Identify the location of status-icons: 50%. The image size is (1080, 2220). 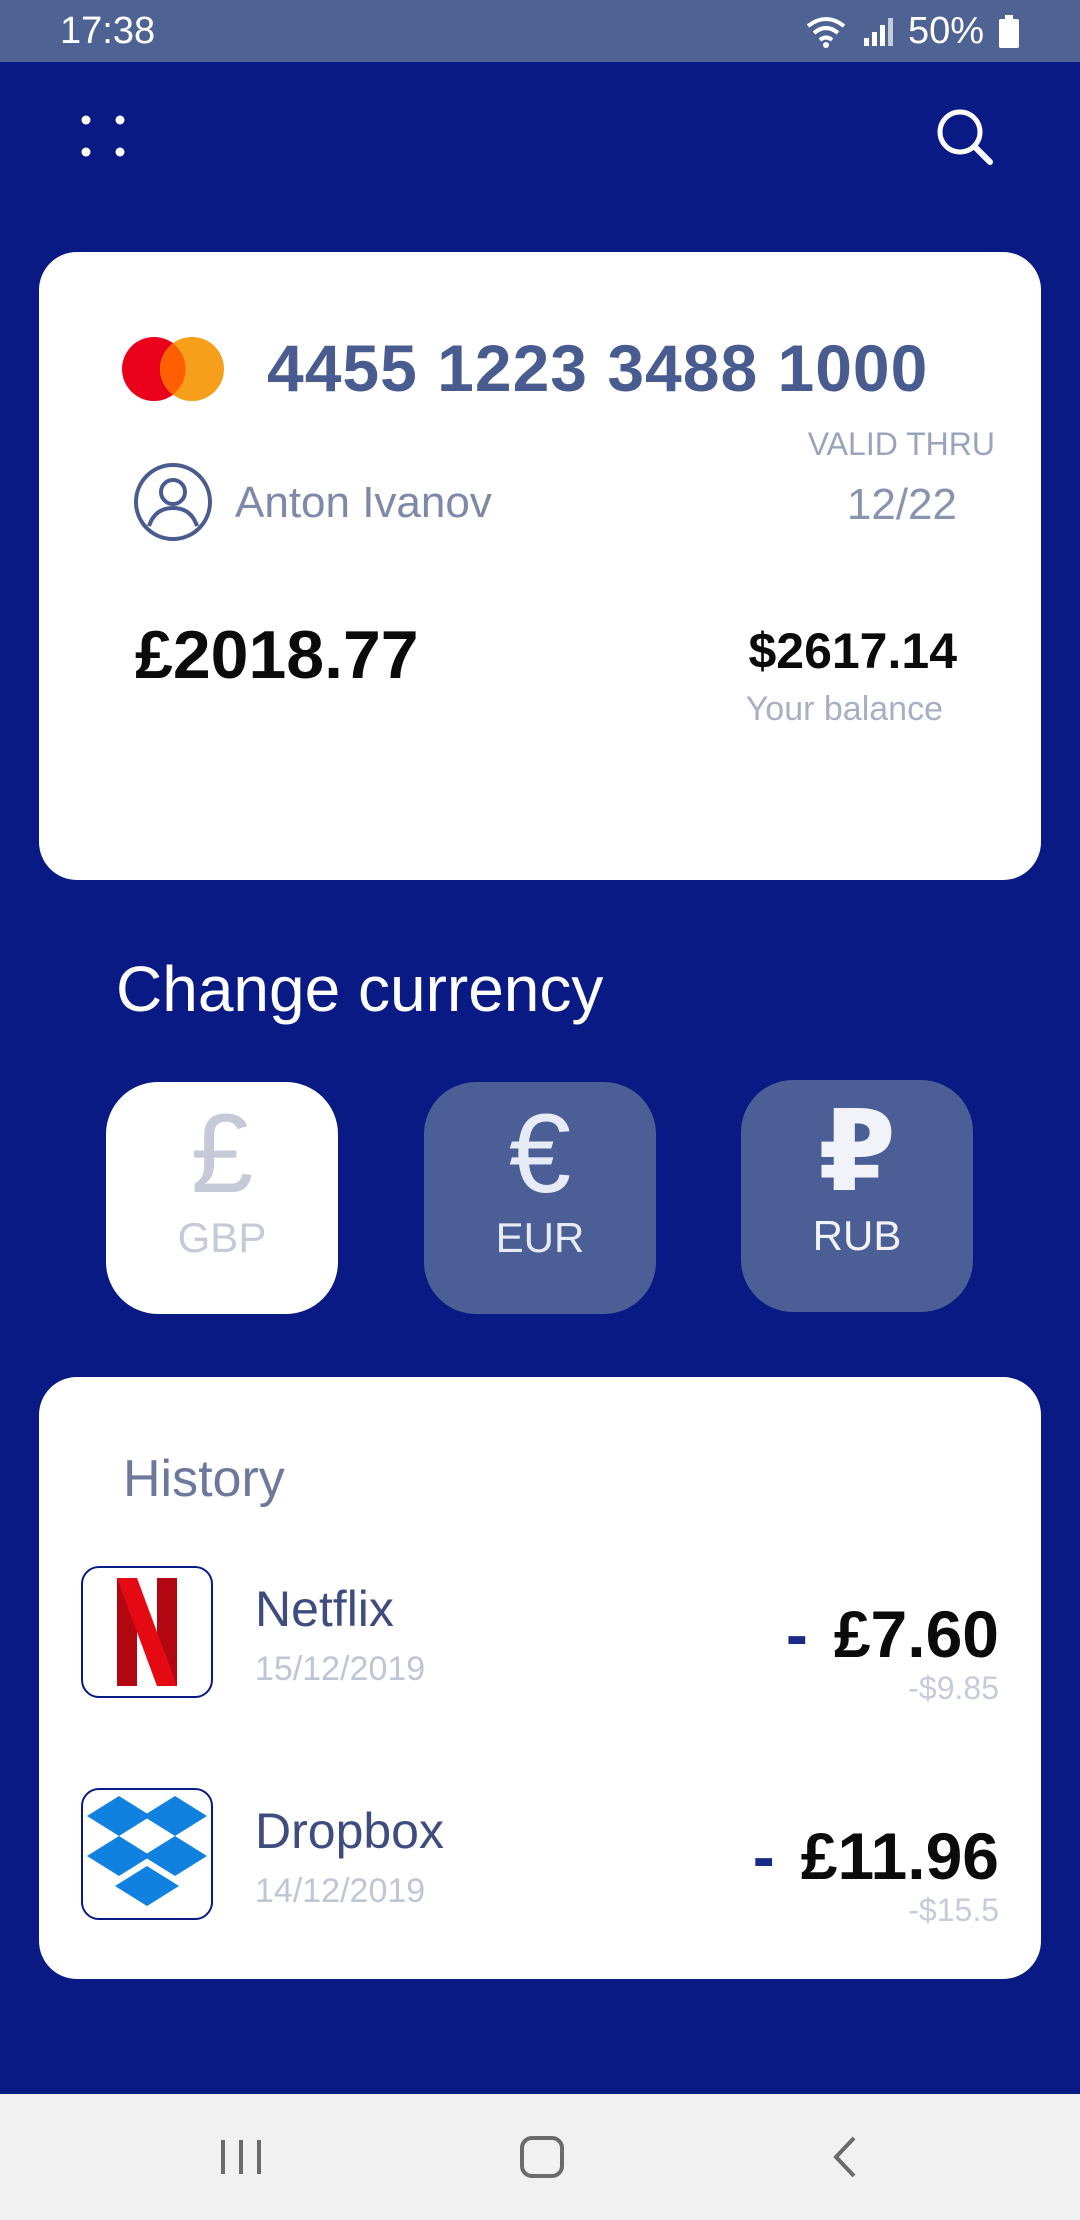
(912, 31).